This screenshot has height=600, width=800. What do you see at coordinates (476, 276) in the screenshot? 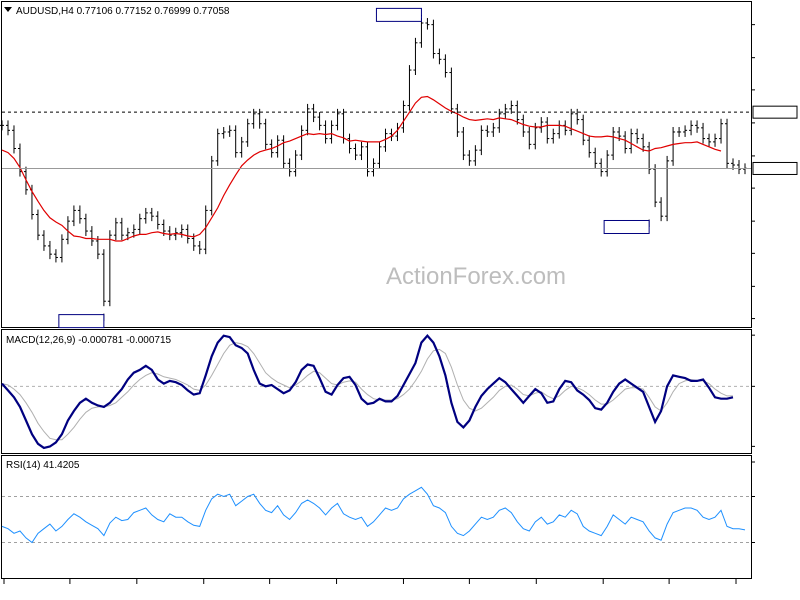
I see `watermark: ActionForex.com` at bounding box center [476, 276].